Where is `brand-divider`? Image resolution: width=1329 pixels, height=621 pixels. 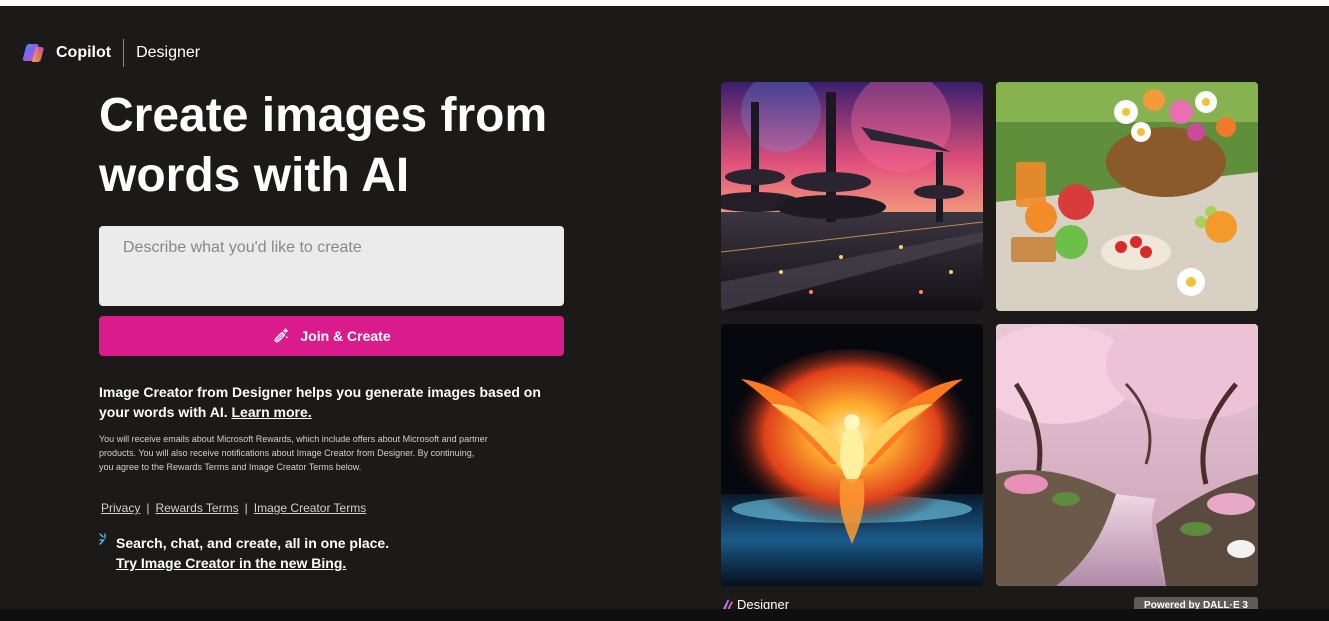
brand-divider is located at coordinates (124, 53).